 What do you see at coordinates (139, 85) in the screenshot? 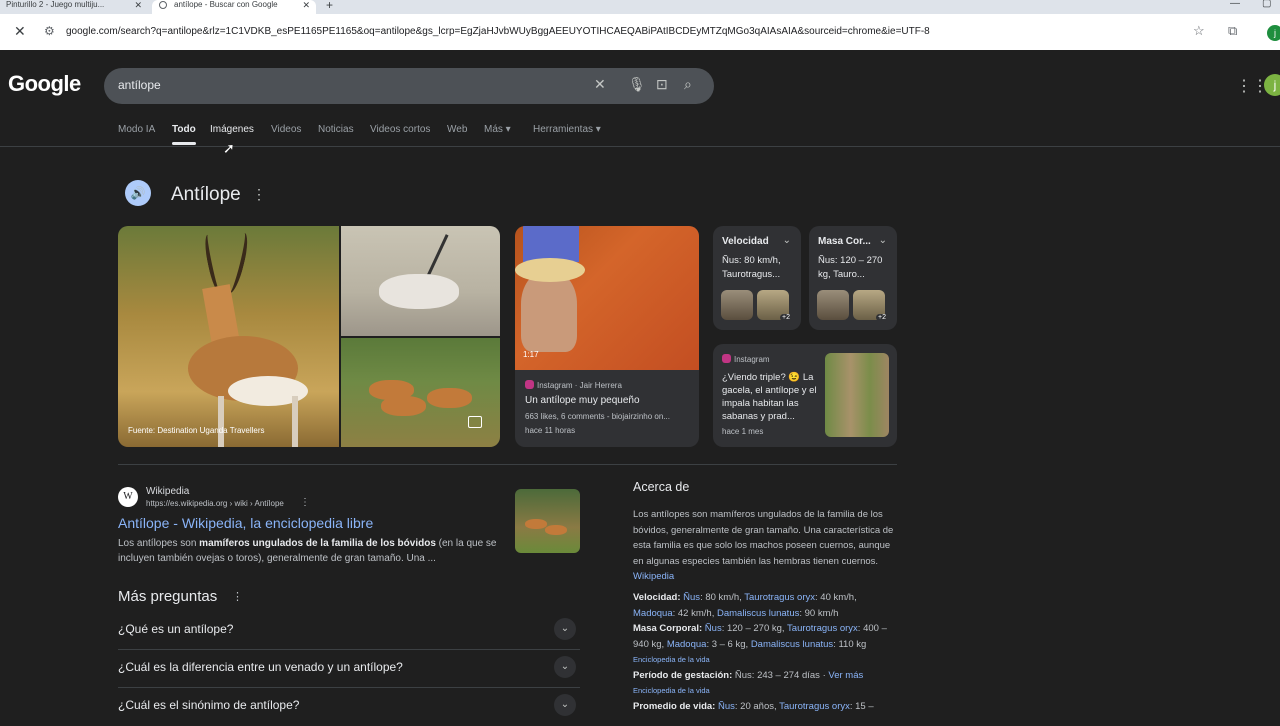
I see `search-input: antílope` at bounding box center [139, 85].